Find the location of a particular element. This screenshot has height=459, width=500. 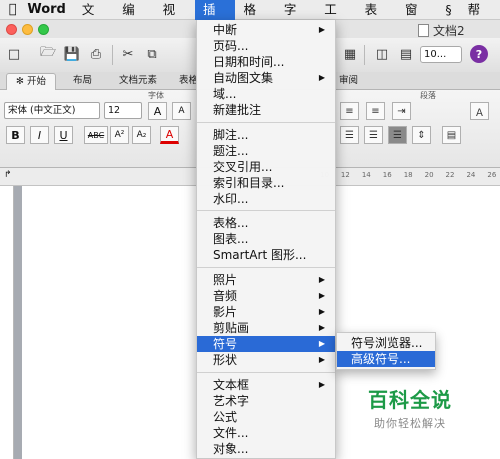

ruler-mark: 12 is located at coordinates (345, 175).